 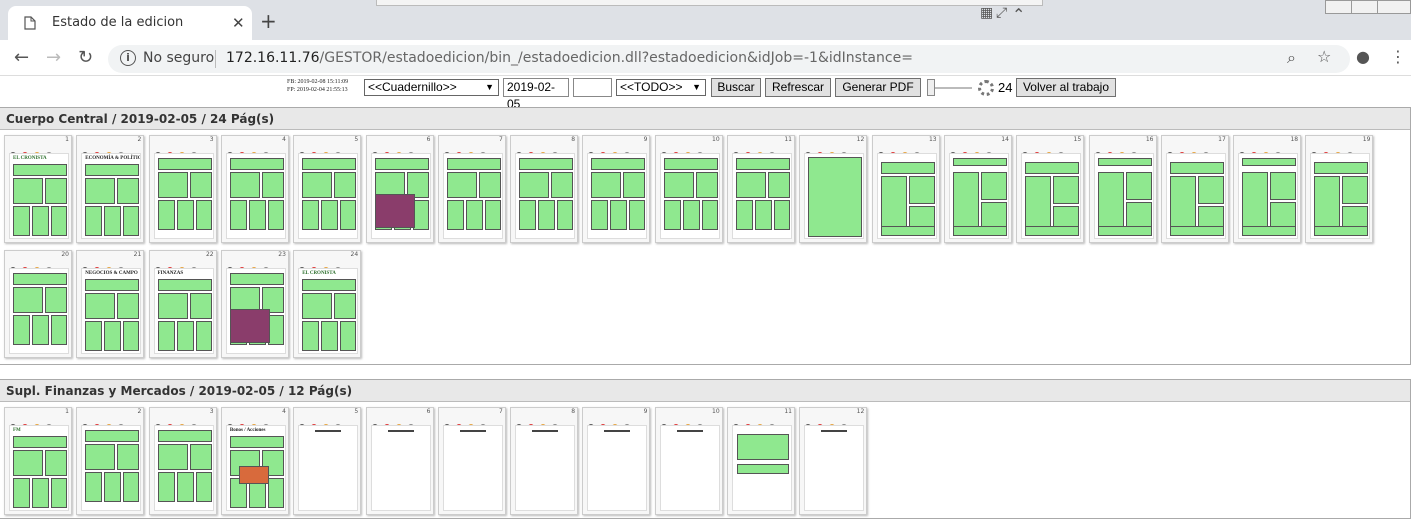 I want to click on extra-input, so click(x=592, y=87).